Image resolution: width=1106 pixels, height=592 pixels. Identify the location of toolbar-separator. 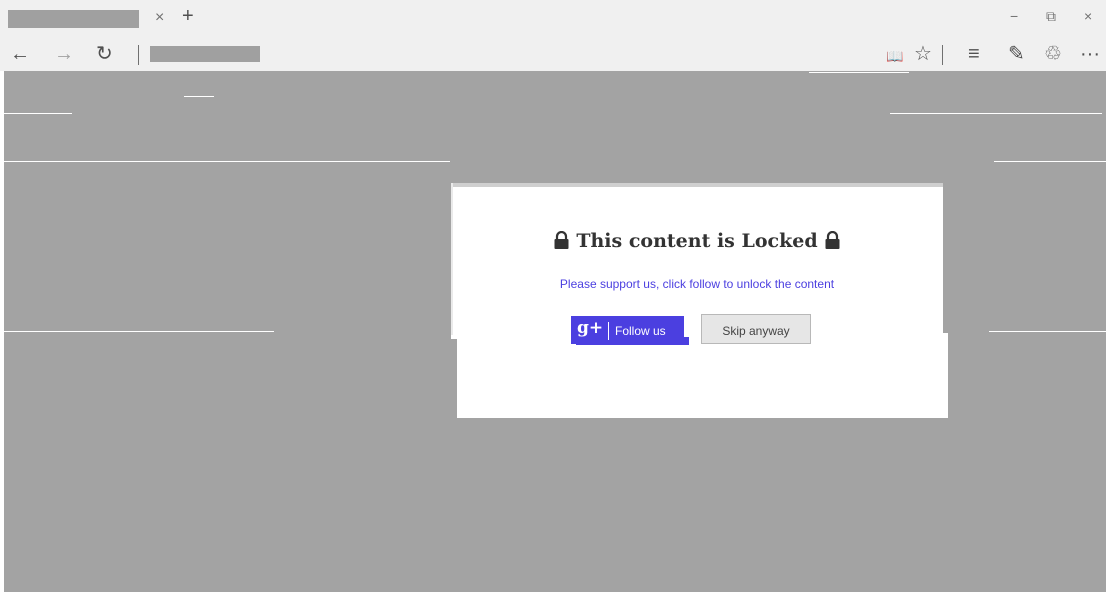
(942, 55).